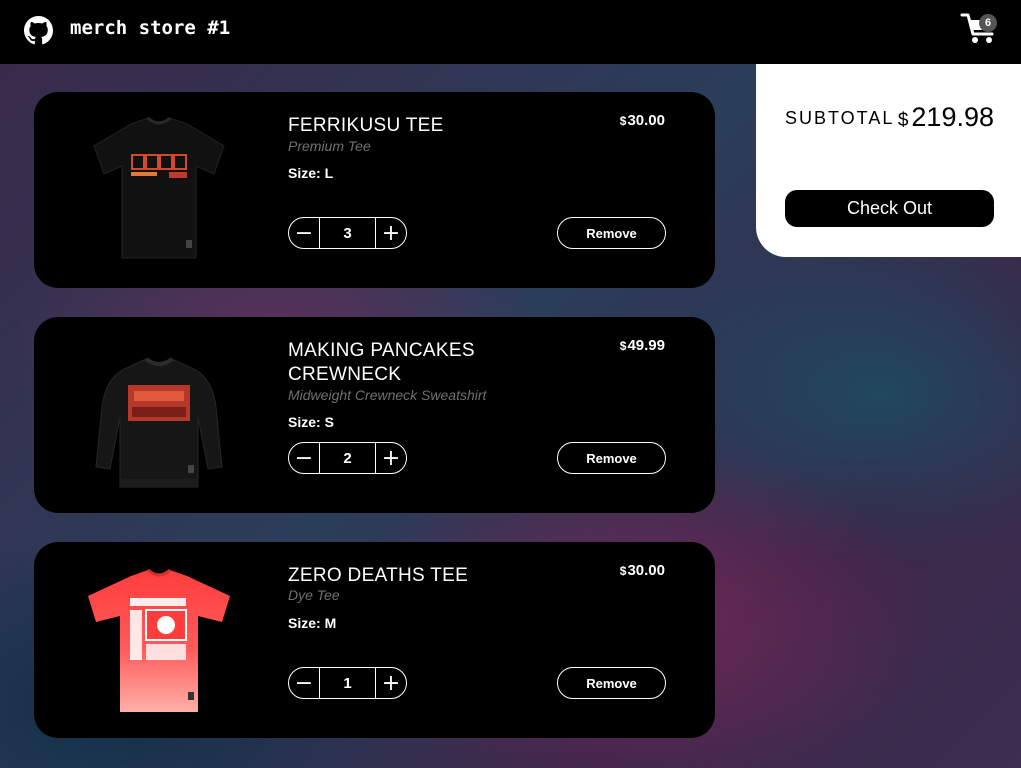 The image size is (1021, 768). What do you see at coordinates (510, 32) in the screenshot?
I see `top-bar: merch store #1 6` at bounding box center [510, 32].